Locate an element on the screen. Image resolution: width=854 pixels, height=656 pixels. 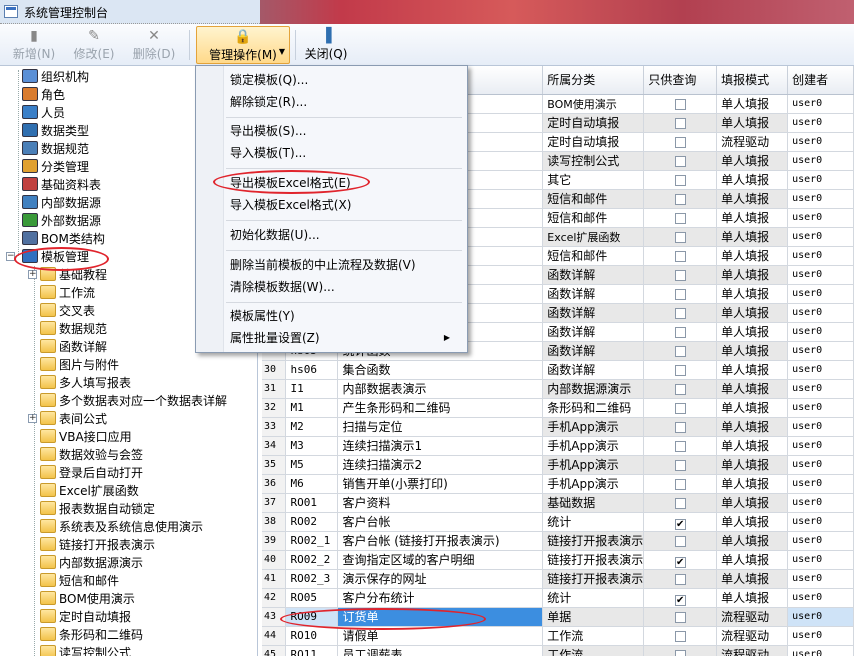
menu-item-batch-properties: 属性批量设置(Z) ▶ is located at coordinates (345, 338).